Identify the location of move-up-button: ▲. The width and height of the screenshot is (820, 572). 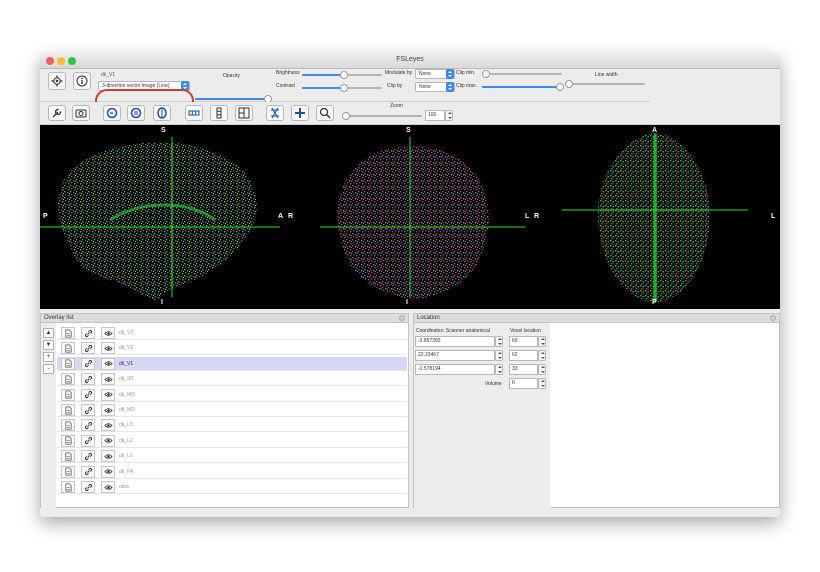
(48, 333).